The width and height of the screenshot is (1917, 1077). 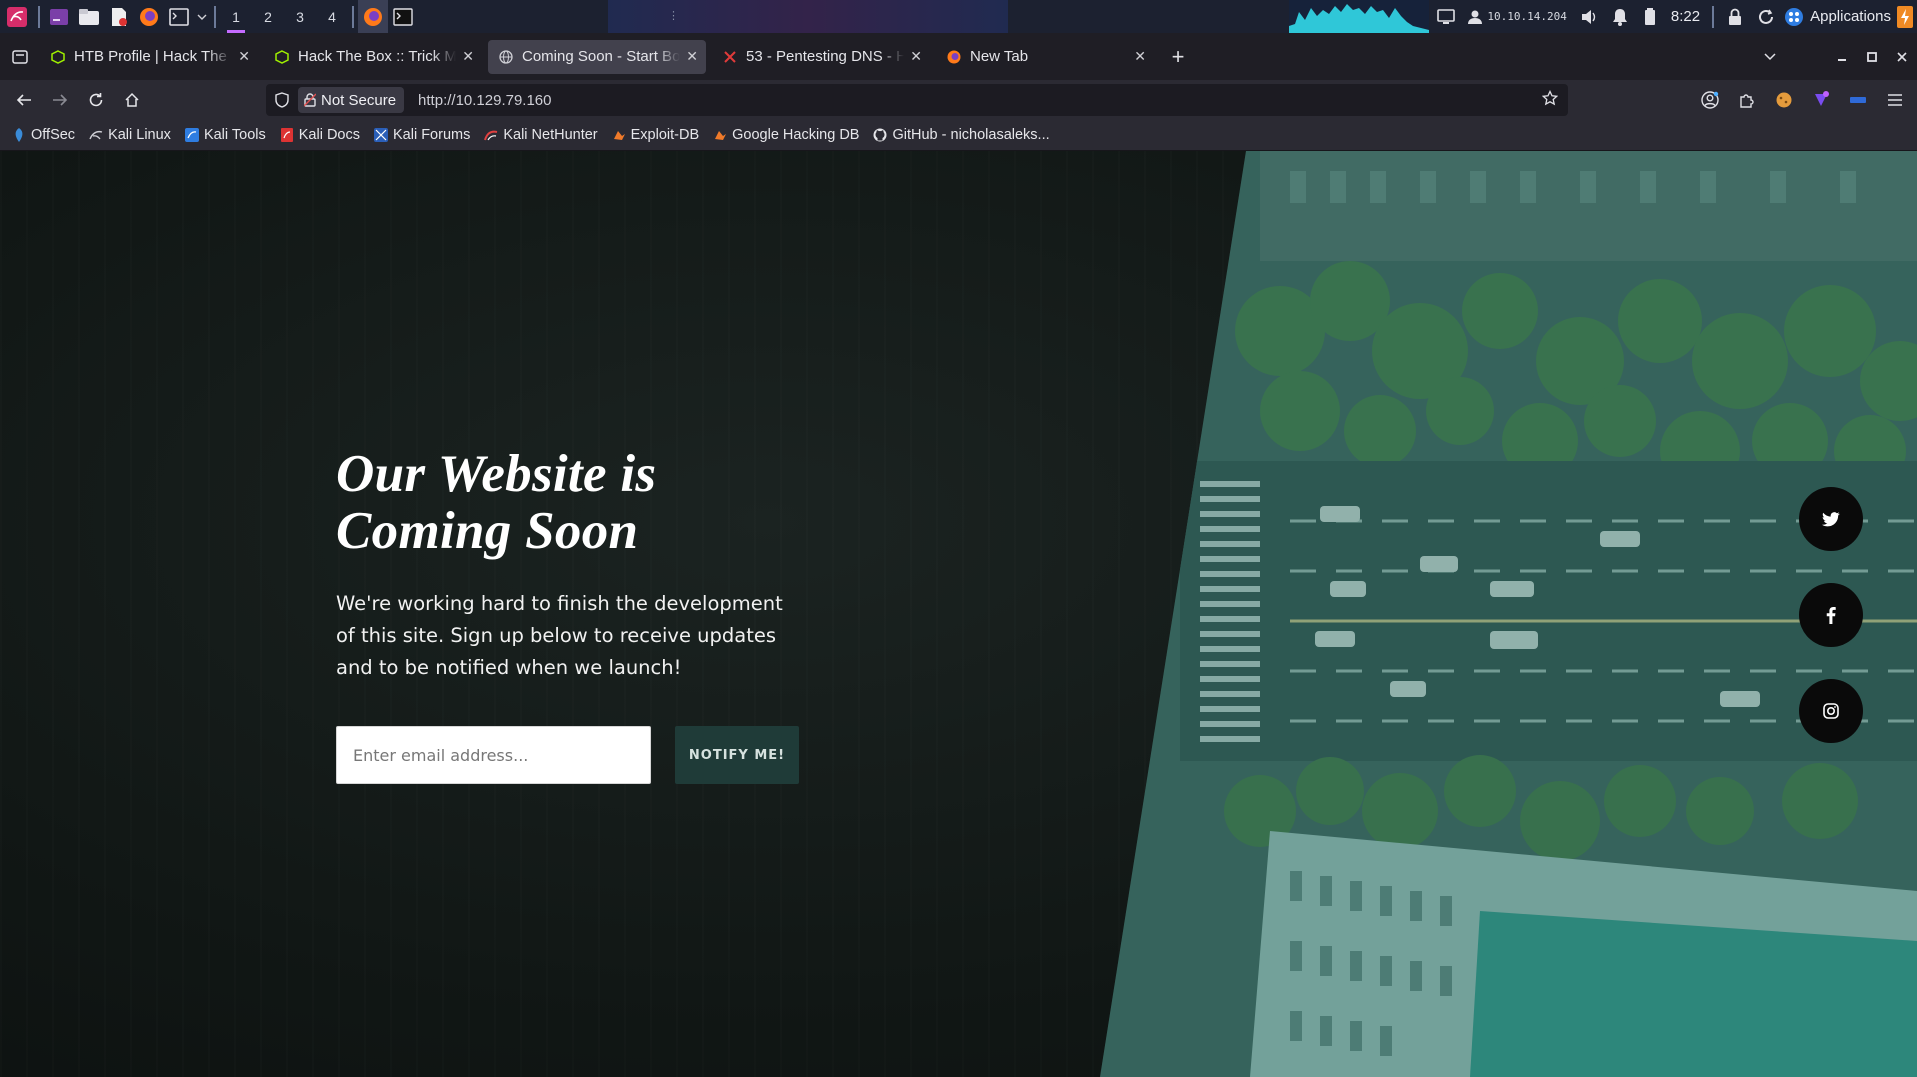 I want to click on drag-handle-icon: ⋮, so click(x=673, y=15).